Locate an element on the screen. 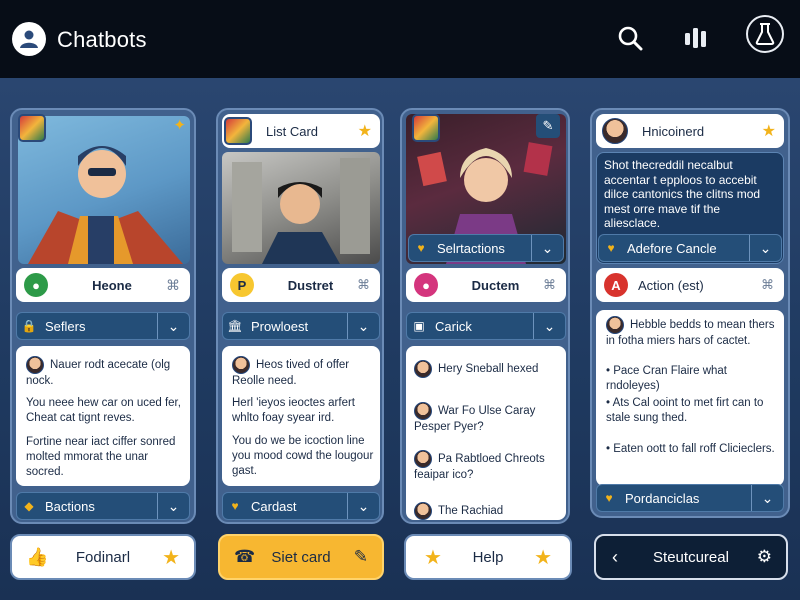 This screenshot has height=600, width=800. status-badge: P is located at coordinates (242, 285).